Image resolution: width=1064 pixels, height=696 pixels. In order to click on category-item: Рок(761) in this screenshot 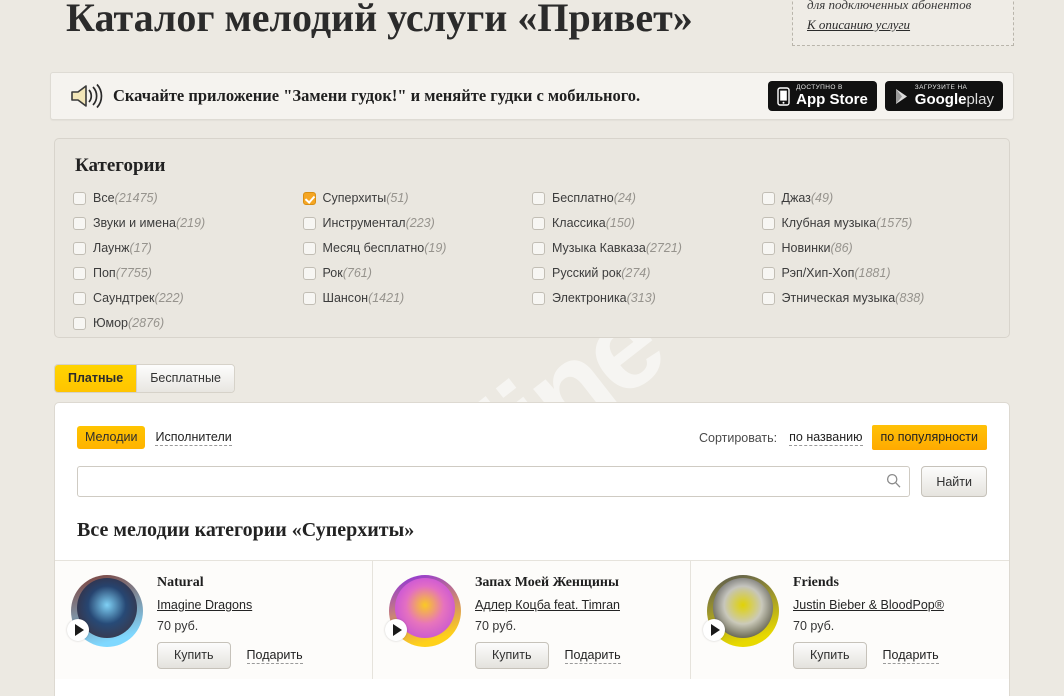, I will do `click(417, 273)`.